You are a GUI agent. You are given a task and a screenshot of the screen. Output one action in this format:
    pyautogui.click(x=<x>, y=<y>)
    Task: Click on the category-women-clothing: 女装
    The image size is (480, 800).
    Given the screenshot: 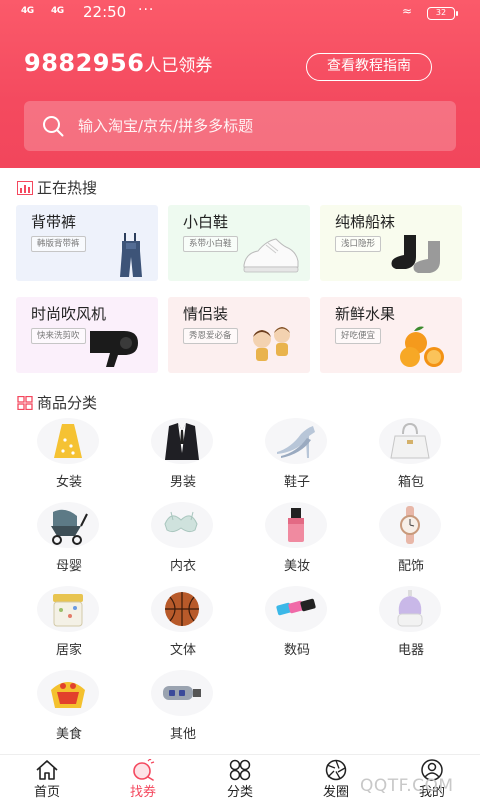 What is the action you would take?
    pyautogui.click(x=69, y=458)
    